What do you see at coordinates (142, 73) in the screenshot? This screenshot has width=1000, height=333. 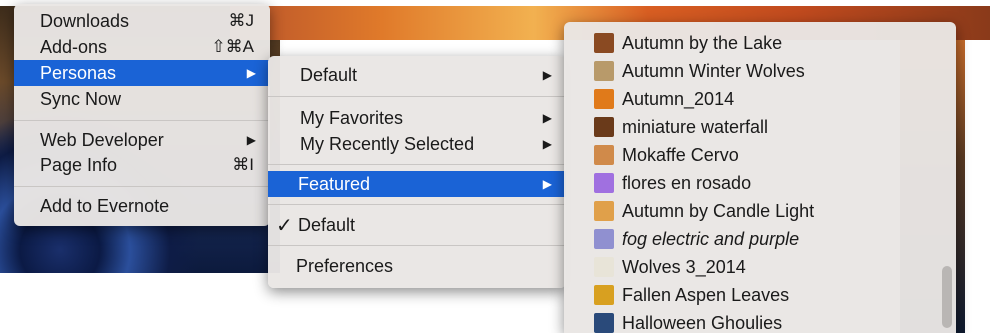 I see `menu-item-personas: Personas ▶` at bounding box center [142, 73].